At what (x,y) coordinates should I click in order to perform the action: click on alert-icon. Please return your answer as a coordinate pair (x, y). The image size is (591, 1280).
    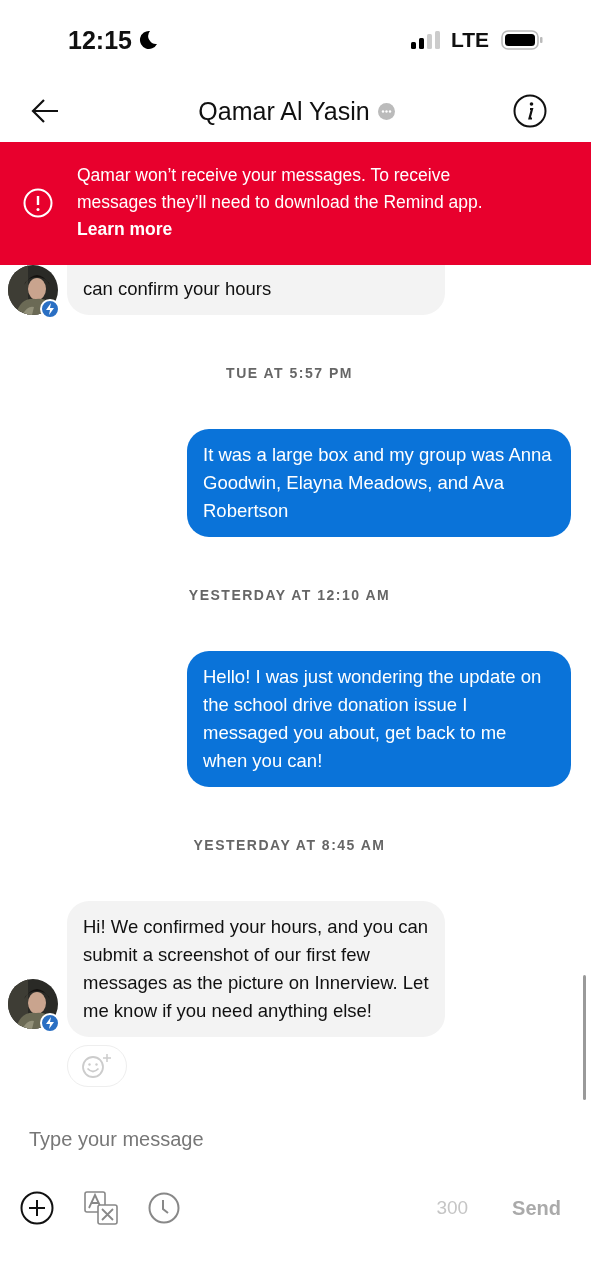
    Looking at the image, I should click on (38, 202).